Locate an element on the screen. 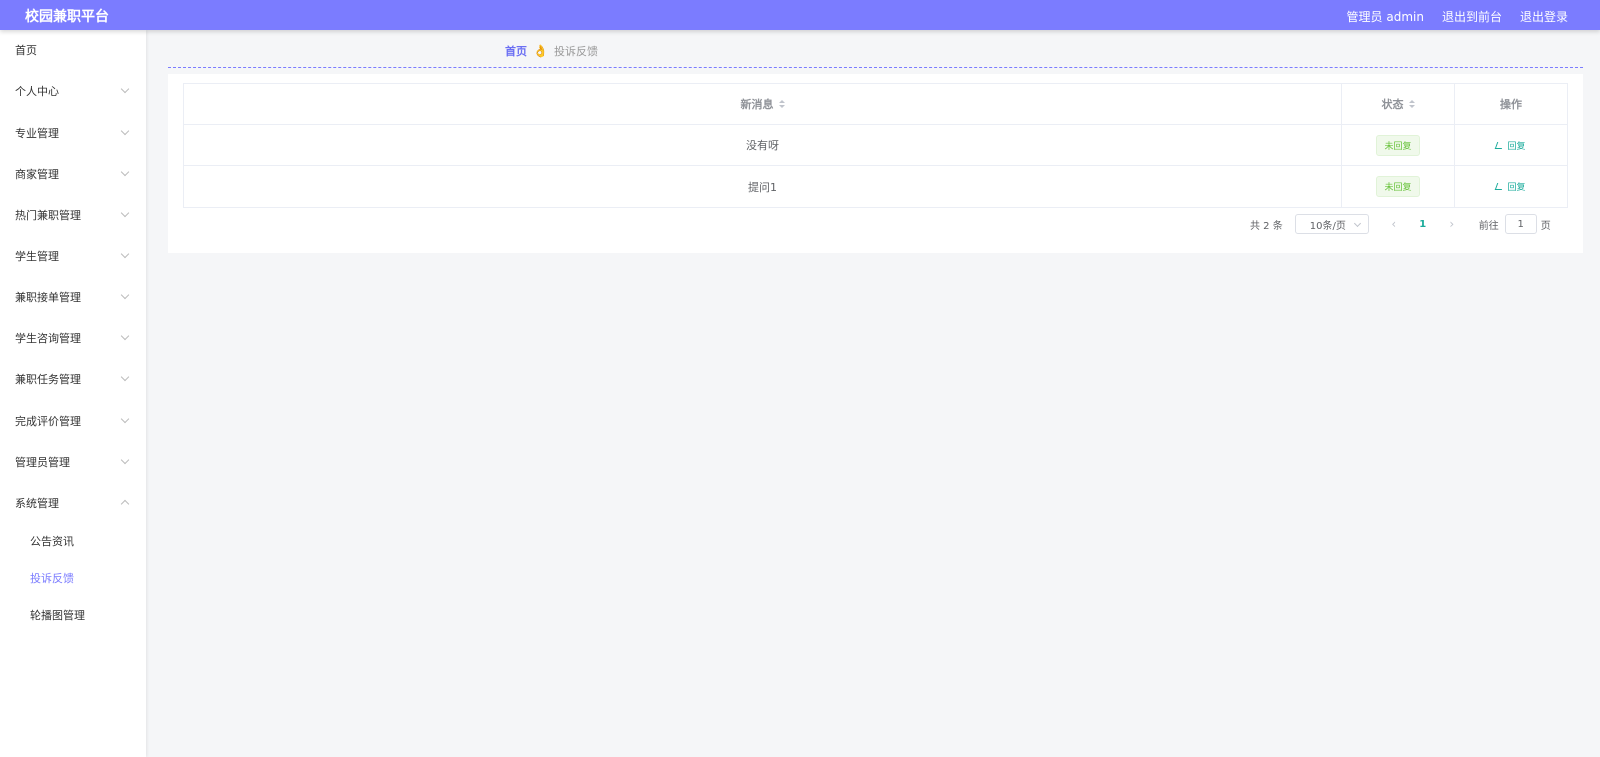 The height and width of the screenshot is (757, 1600). sidebar-subitem-carousel: 轮播图管理 is located at coordinates (73, 615).